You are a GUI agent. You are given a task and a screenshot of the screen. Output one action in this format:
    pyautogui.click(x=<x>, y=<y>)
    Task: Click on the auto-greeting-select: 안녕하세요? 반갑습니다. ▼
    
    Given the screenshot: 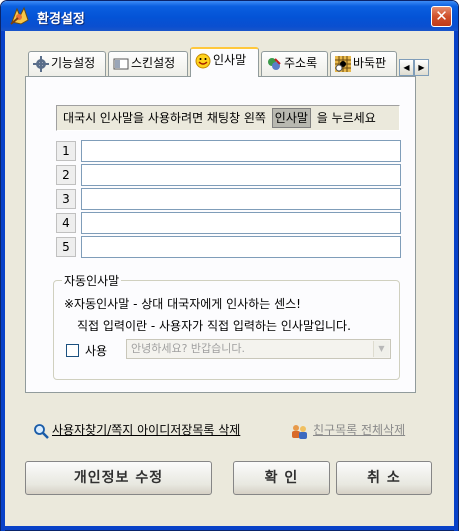 What is the action you would take?
    pyautogui.click(x=258, y=349)
    